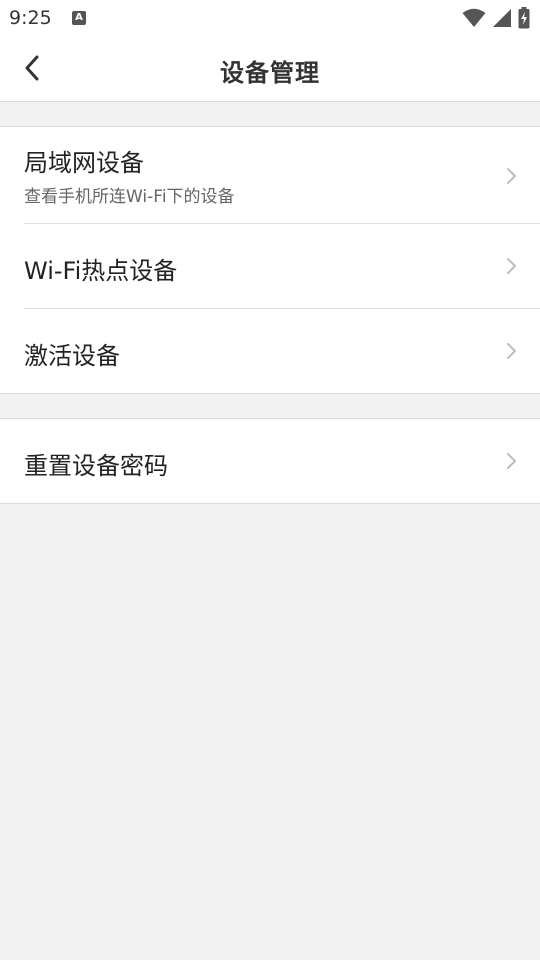  I want to click on settings-group-password: 重置设备密码, so click(270, 461).